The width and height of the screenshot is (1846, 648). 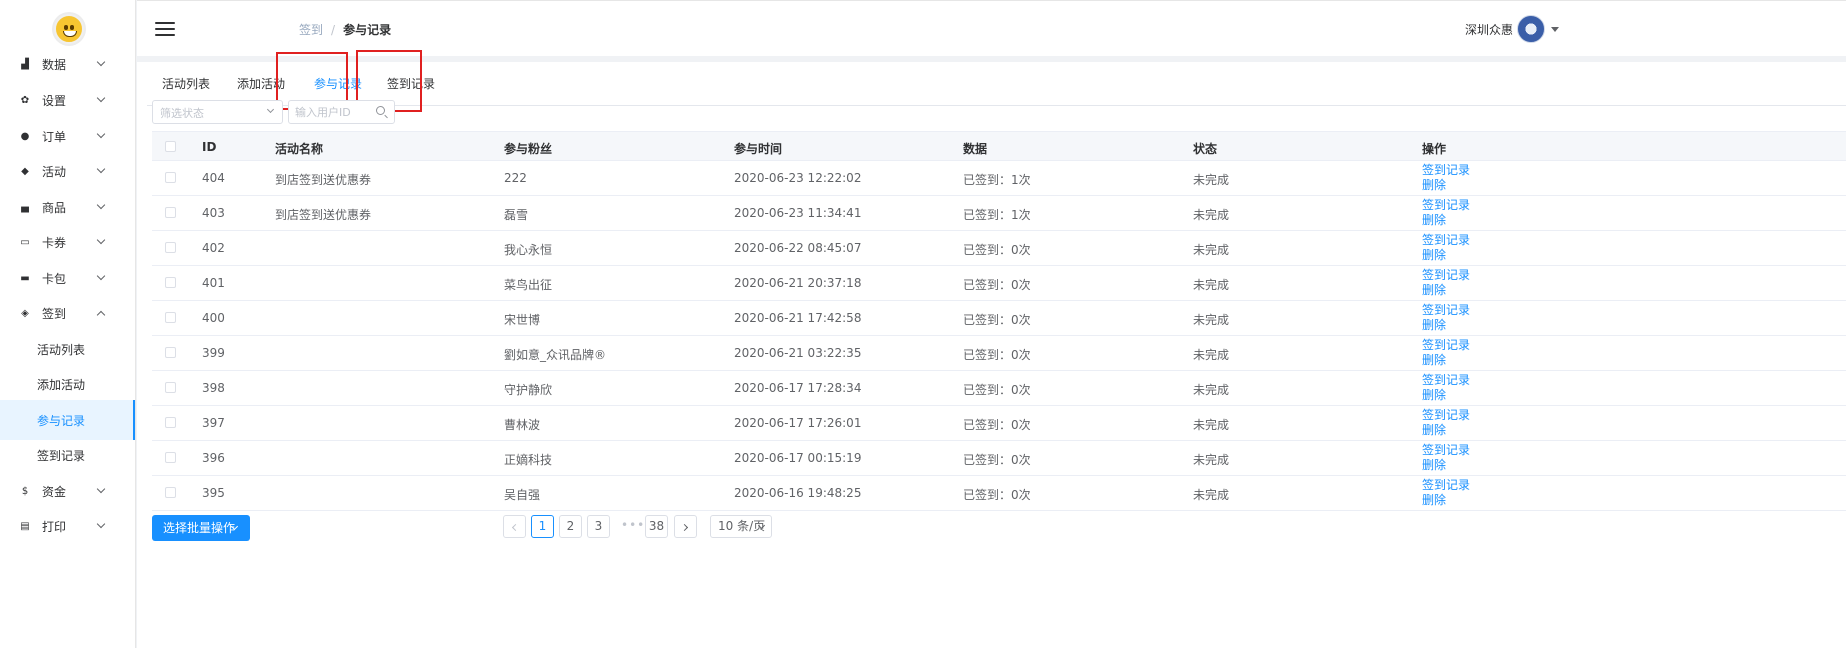 I want to click on sidebar-subitem-participation-records: 参与记录, so click(x=67, y=420).